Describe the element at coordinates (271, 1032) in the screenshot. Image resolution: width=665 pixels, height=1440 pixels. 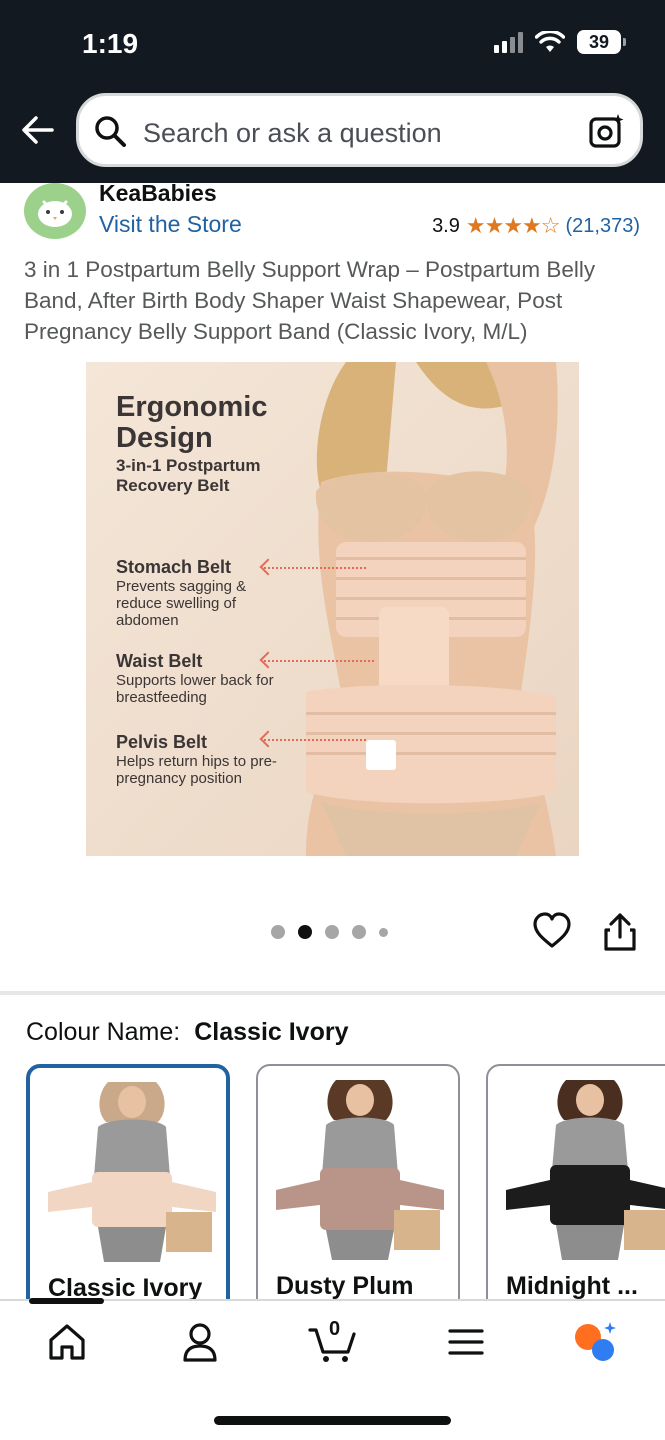
I see `colour-selected-value: Classic Ivory` at that location.